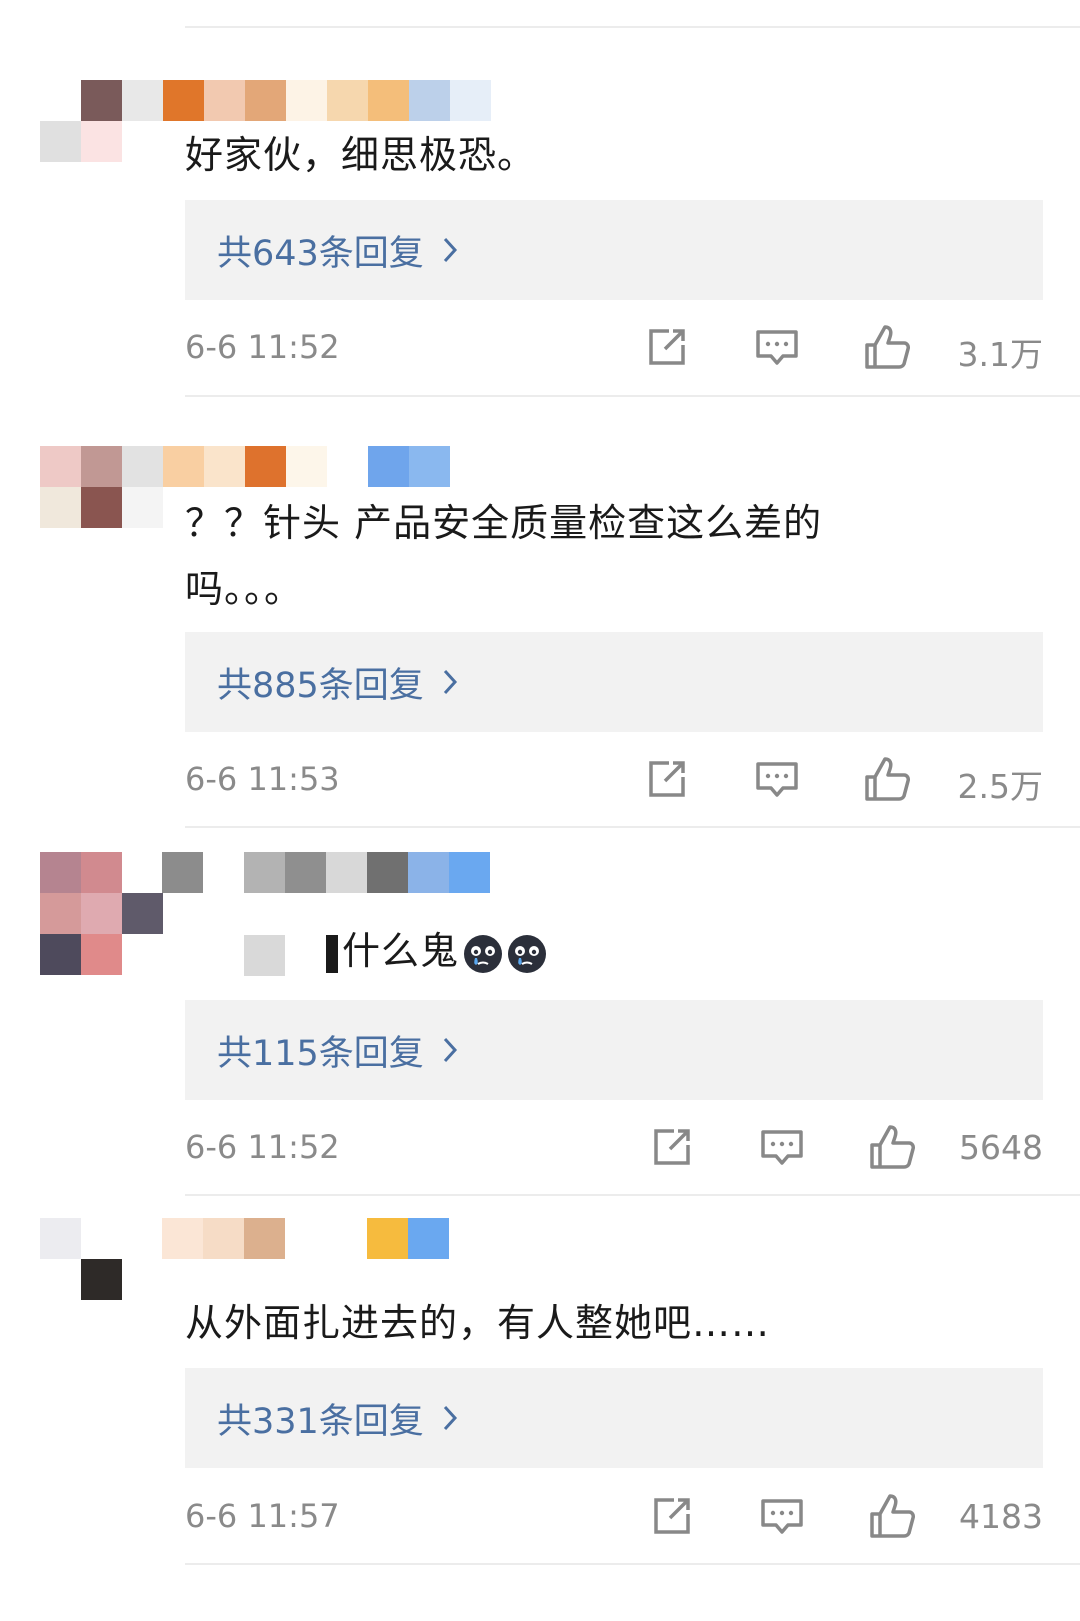 The height and width of the screenshot is (1621, 1080). I want to click on like-count: 4183, so click(1001, 1516).